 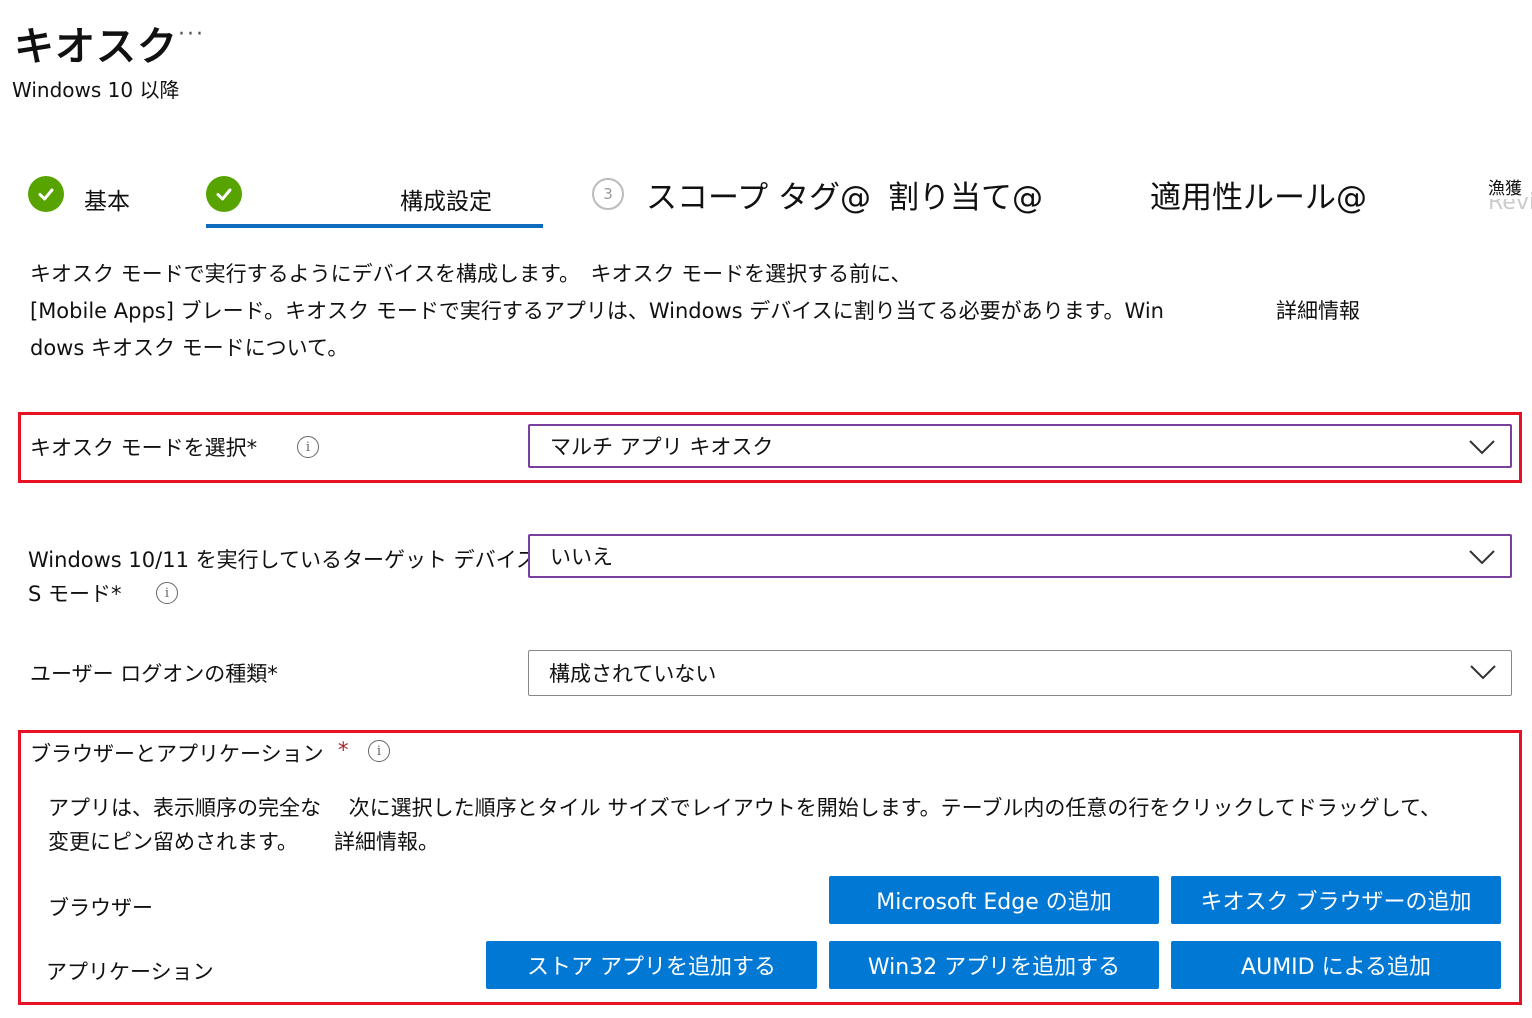 What do you see at coordinates (662, 447) in the screenshot?
I see `kiosk-mode-value: マルチ アプリ キオスク` at bounding box center [662, 447].